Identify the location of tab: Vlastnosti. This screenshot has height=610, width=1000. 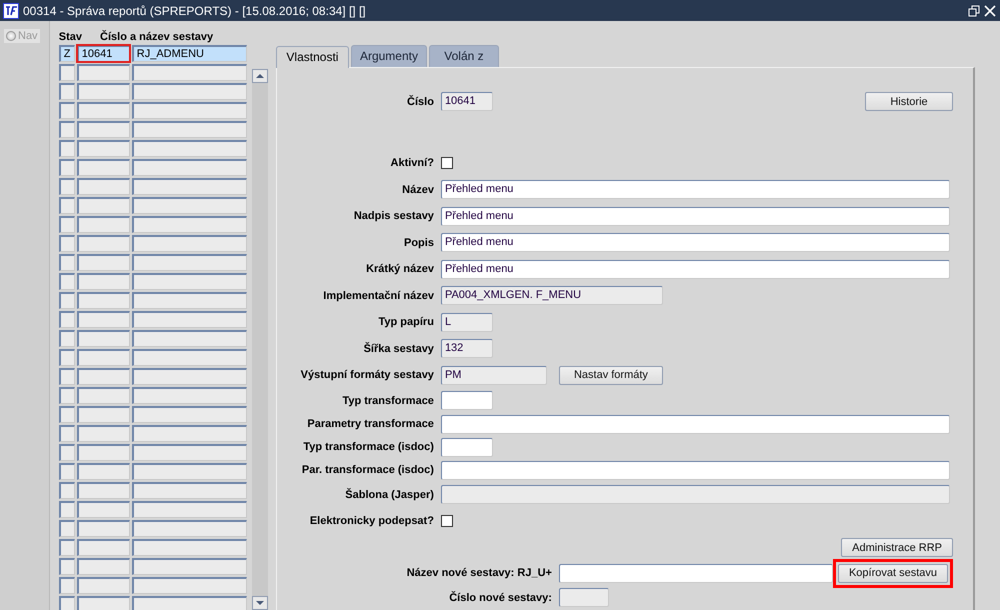
(312, 57).